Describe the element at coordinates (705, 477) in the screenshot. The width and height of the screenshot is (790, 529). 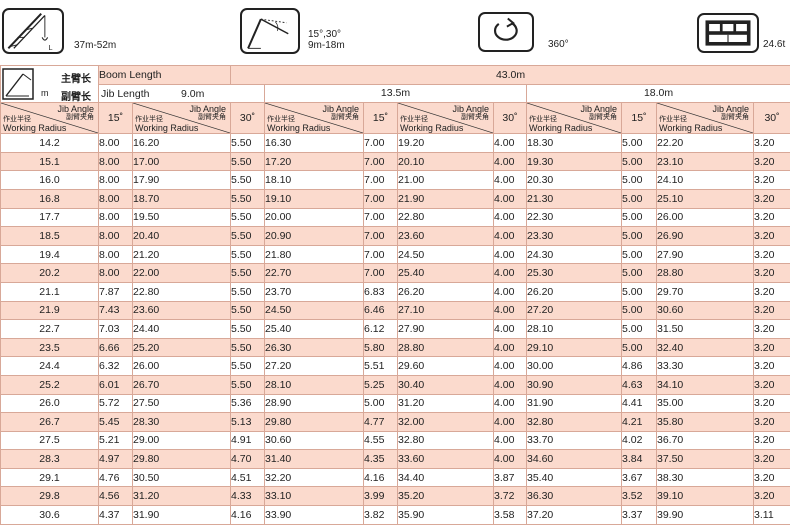
I see `load-cell: 38.30` at that location.